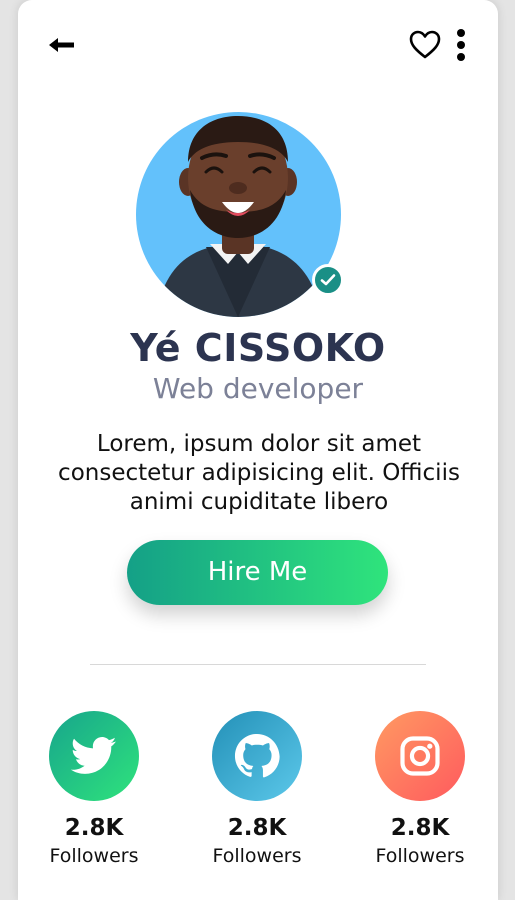 The width and height of the screenshot is (515, 900). I want to click on github-icon, so click(257, 755).